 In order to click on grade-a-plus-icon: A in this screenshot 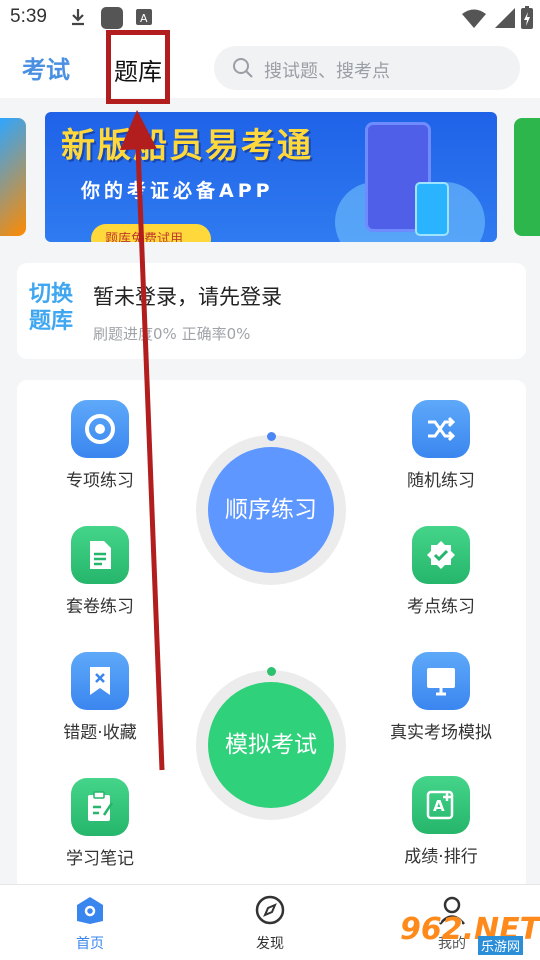, I will do `click(441, 805)`.